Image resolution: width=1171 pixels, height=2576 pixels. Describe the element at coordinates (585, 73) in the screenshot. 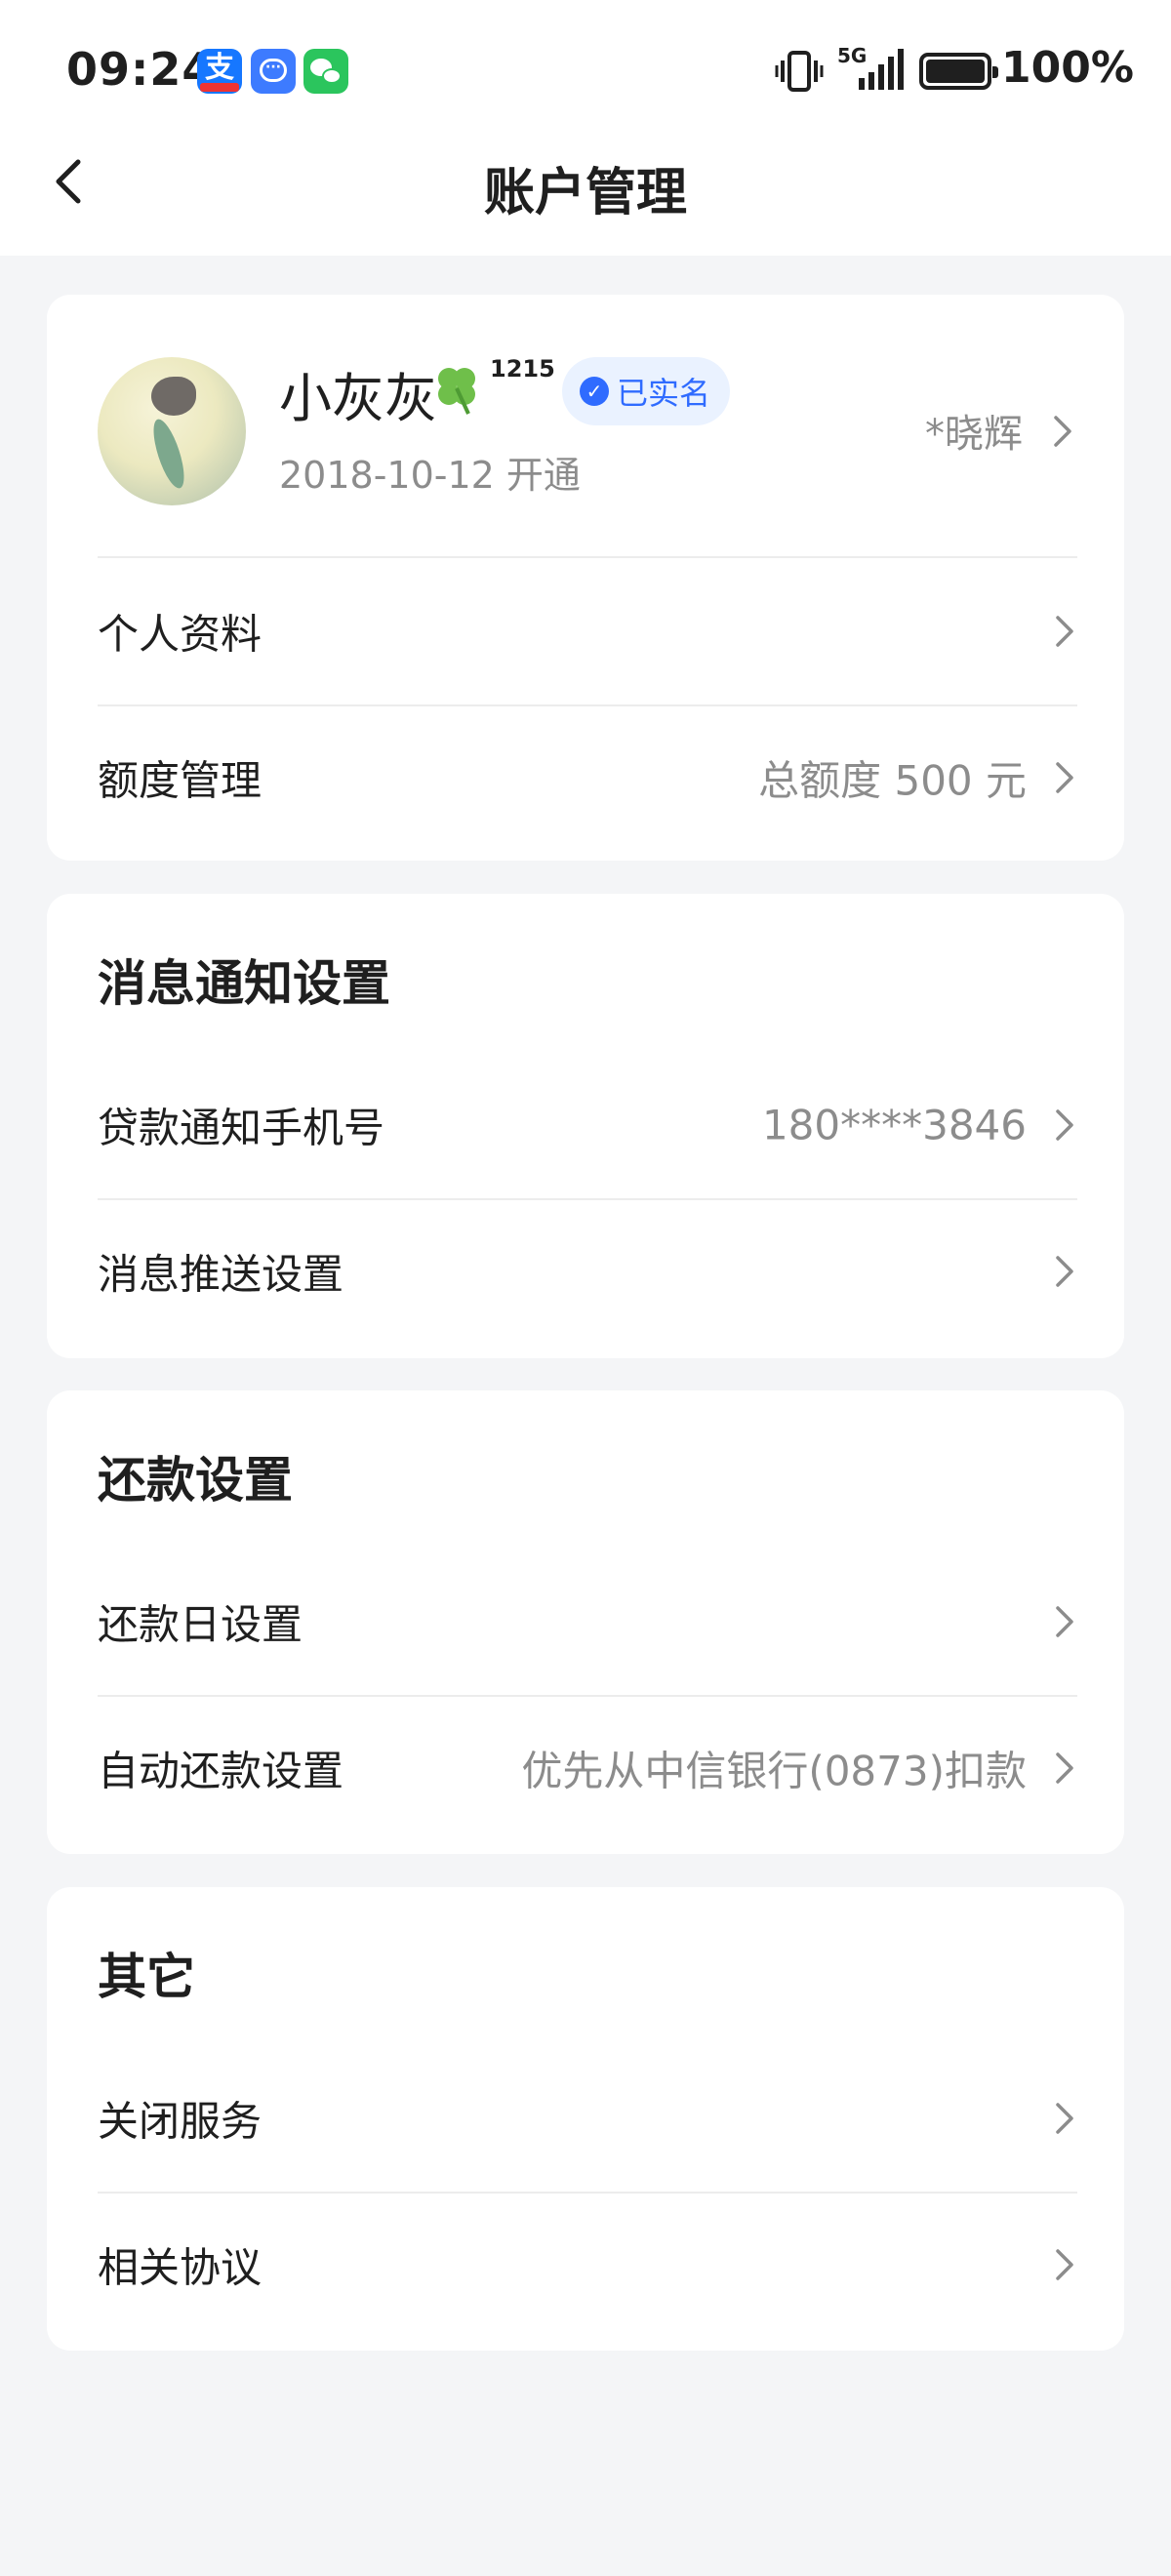

I see `status-bar: 09:24 支 ··· 5G 100%` at that location.